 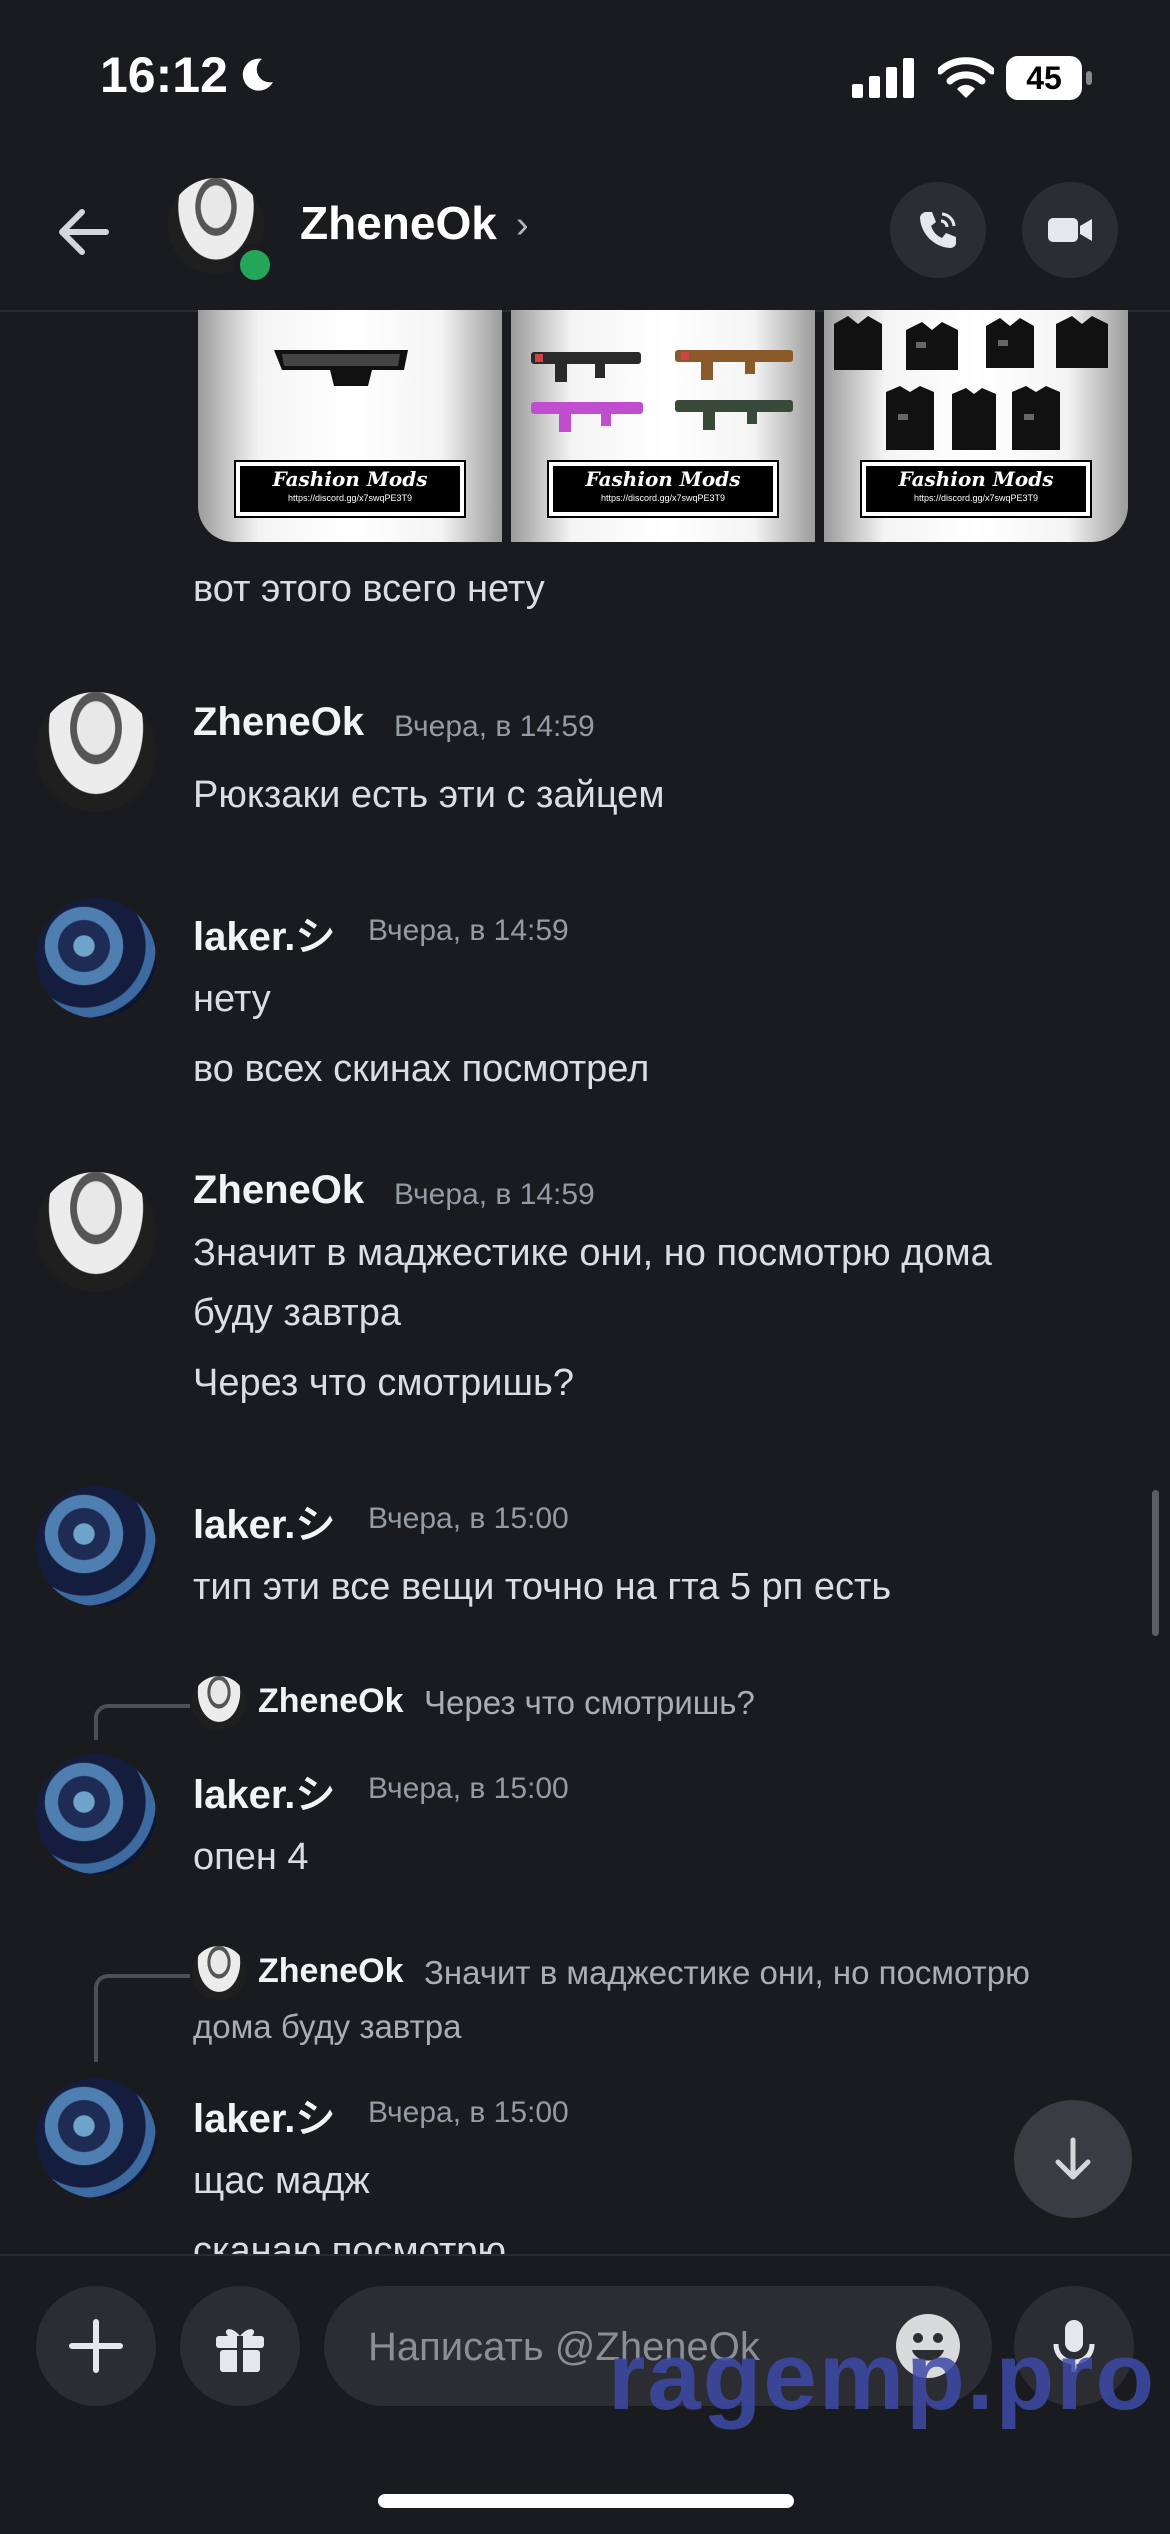 I want to click on cellular-signal-icon, so click(x=883, y=78).